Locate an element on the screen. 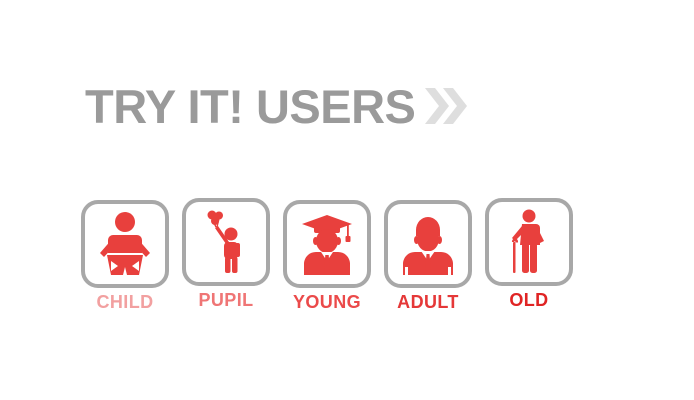 The height and width of the screenshot is (400, 694). heading-title: TRY IT! USERS is located at coordinates (250, 106).